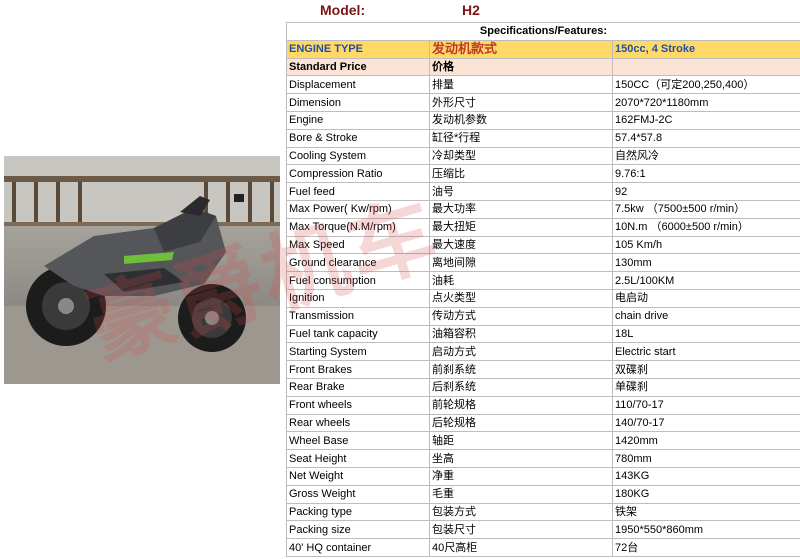  What do you see at coordinates (358, 405) in the screenshot?
I see `spec-name: Front wheels` at bounding box center [358, 405].